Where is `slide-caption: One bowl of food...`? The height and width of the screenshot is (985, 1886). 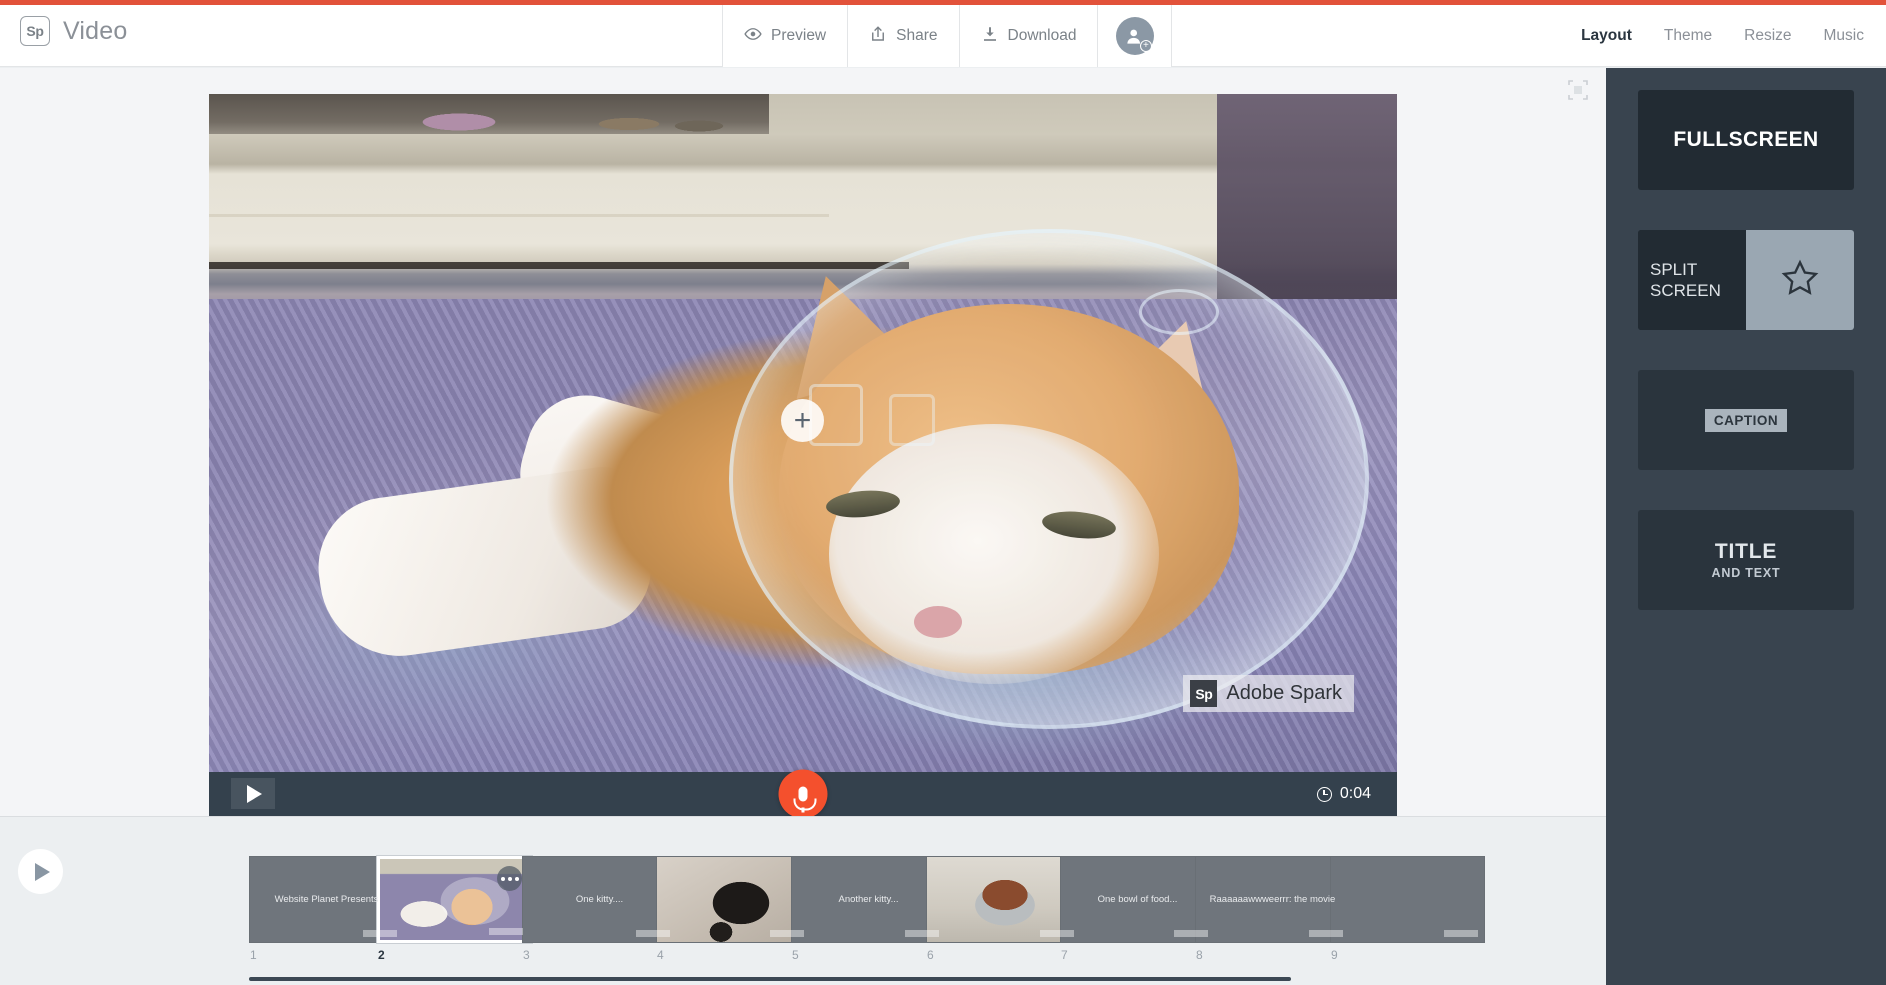 slide-caption: One bowl of food... is located at coordinates (1137, 899).